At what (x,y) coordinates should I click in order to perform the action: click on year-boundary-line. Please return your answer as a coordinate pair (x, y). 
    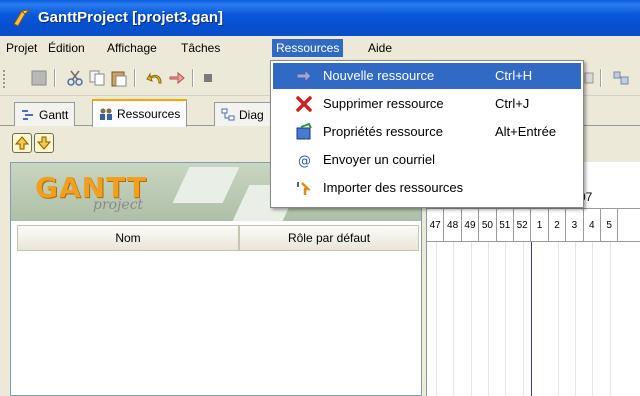
    Looking at the image, I should click on (532, 319).